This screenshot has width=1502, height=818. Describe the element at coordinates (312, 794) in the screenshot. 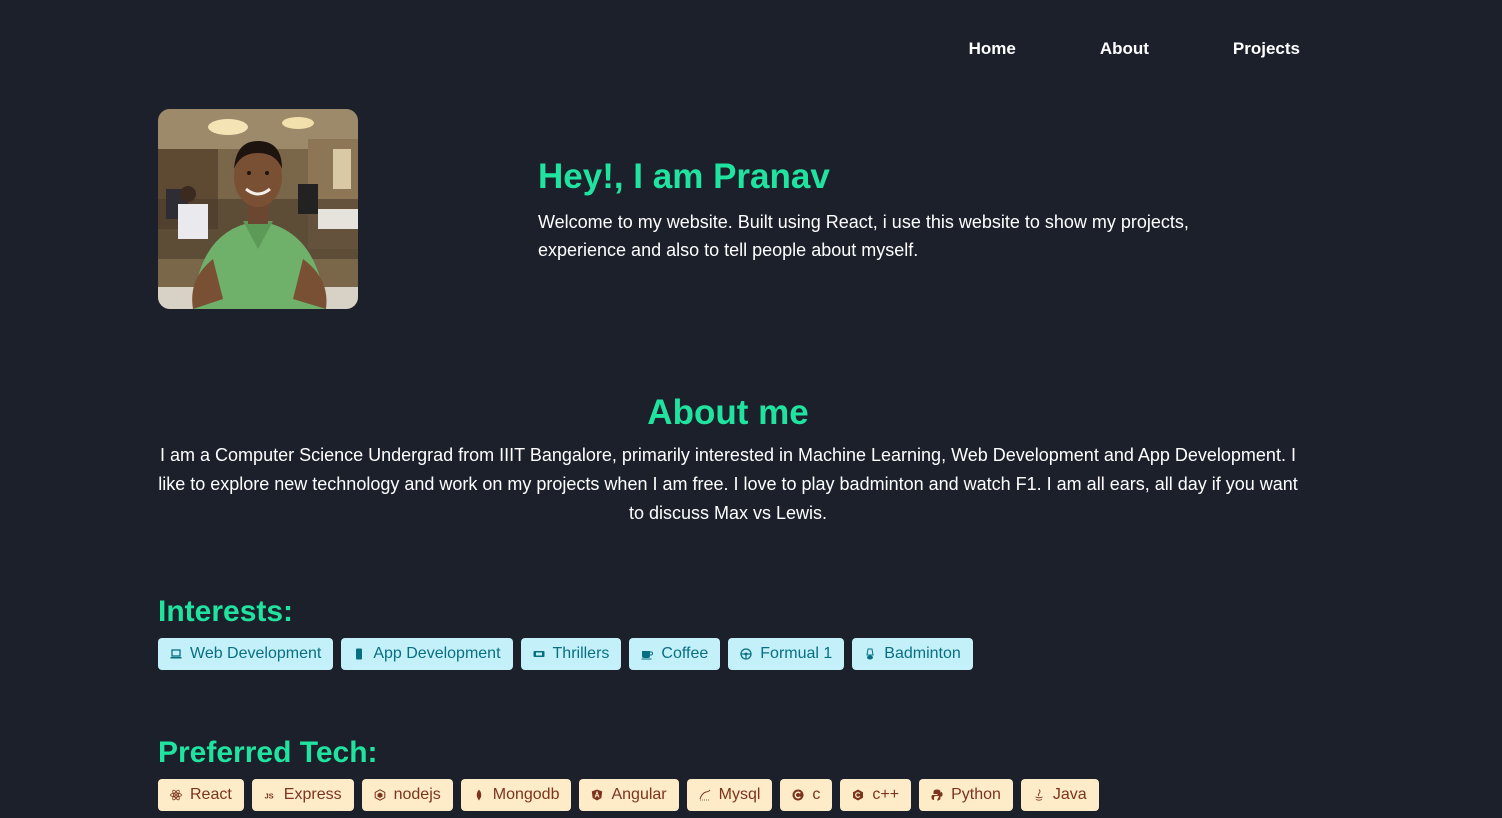

I see `tech-tag-label: Express` at that location.